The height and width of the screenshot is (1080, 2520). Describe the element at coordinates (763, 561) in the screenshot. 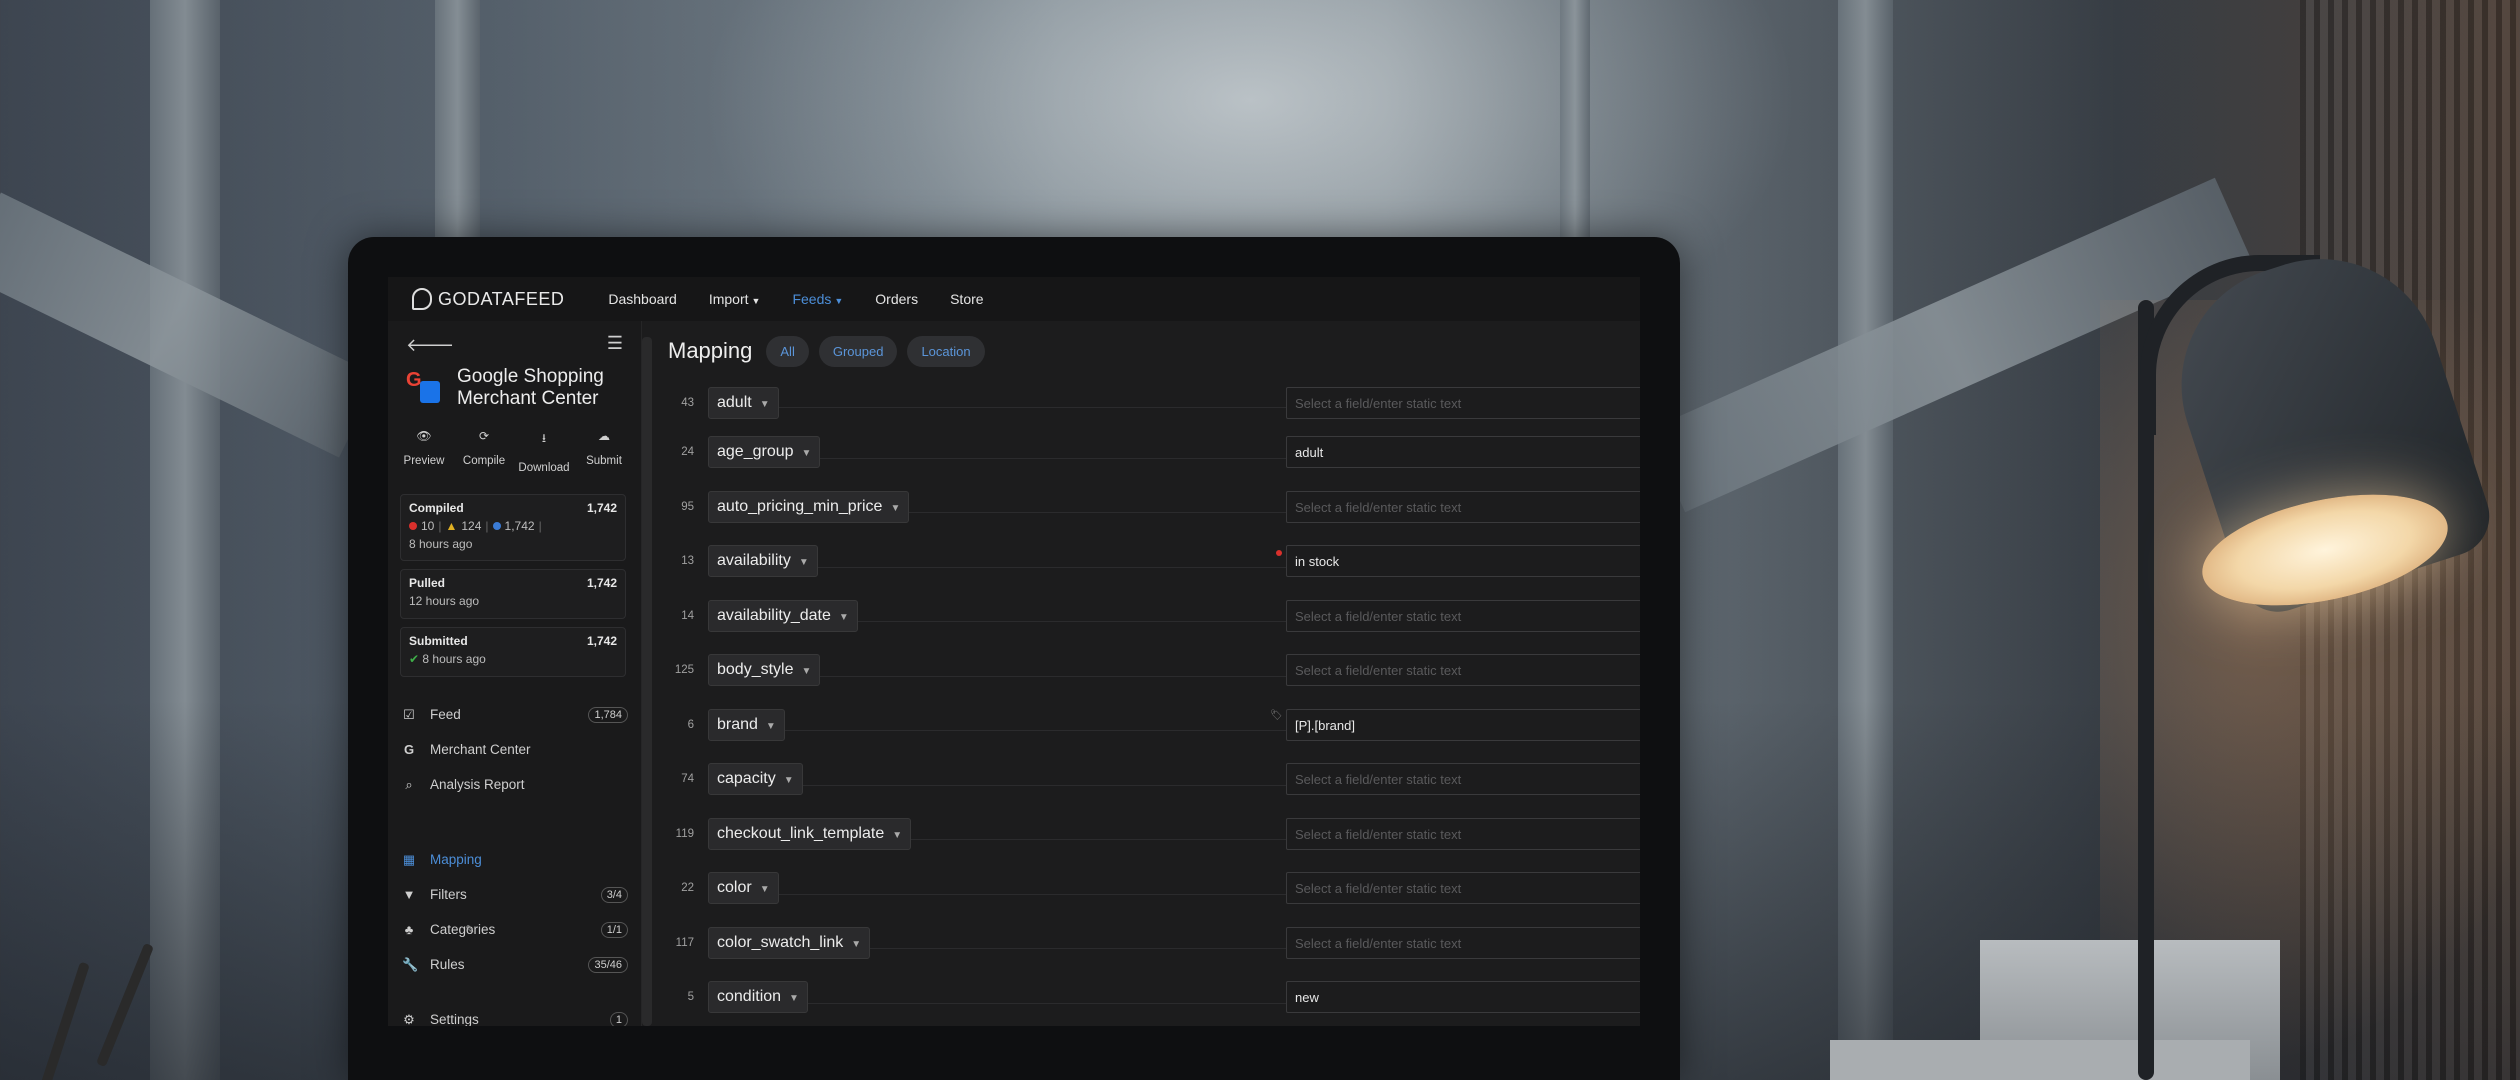

I see `field-select: availability ▼` at that location.